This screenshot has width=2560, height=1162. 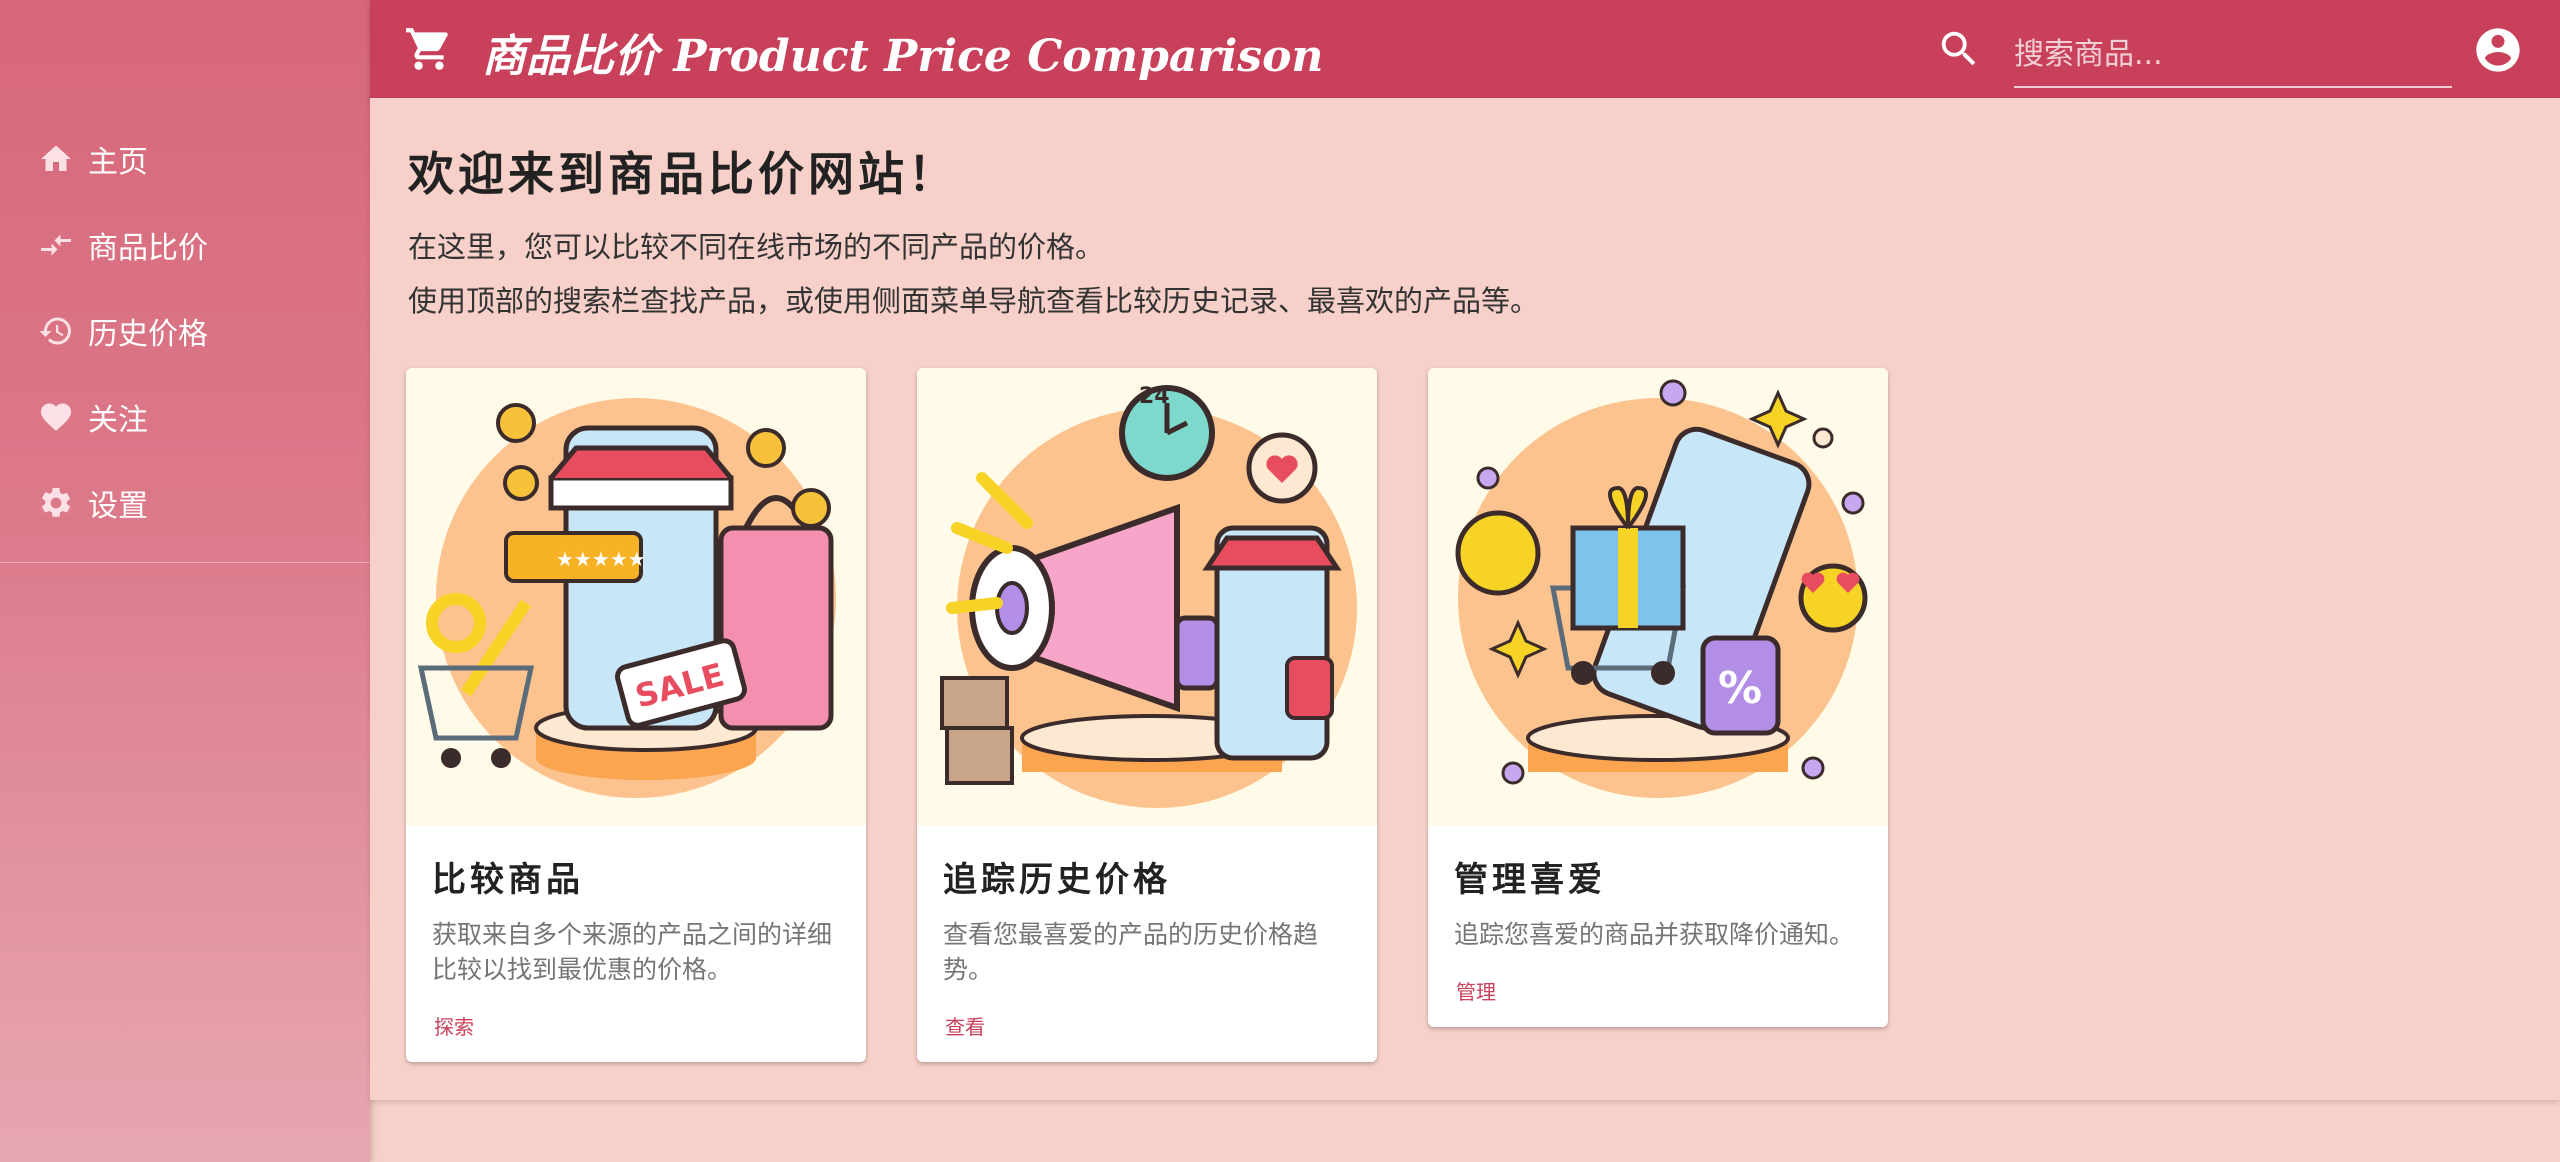 I want to click on sidebar-item-label: 历史价格, so click(x=148, y=334).